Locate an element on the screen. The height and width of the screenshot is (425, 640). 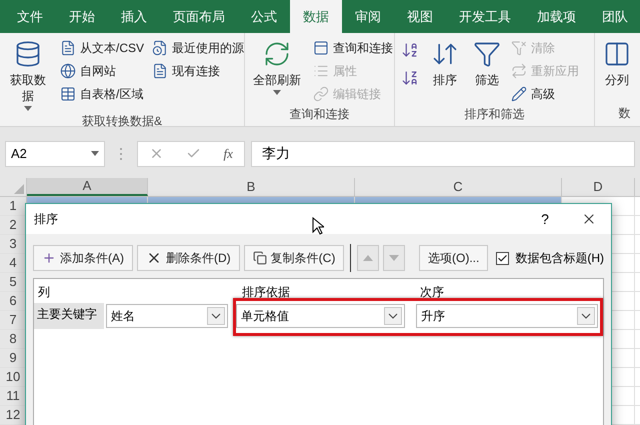
window-icon is located at coordinates (321, 48).